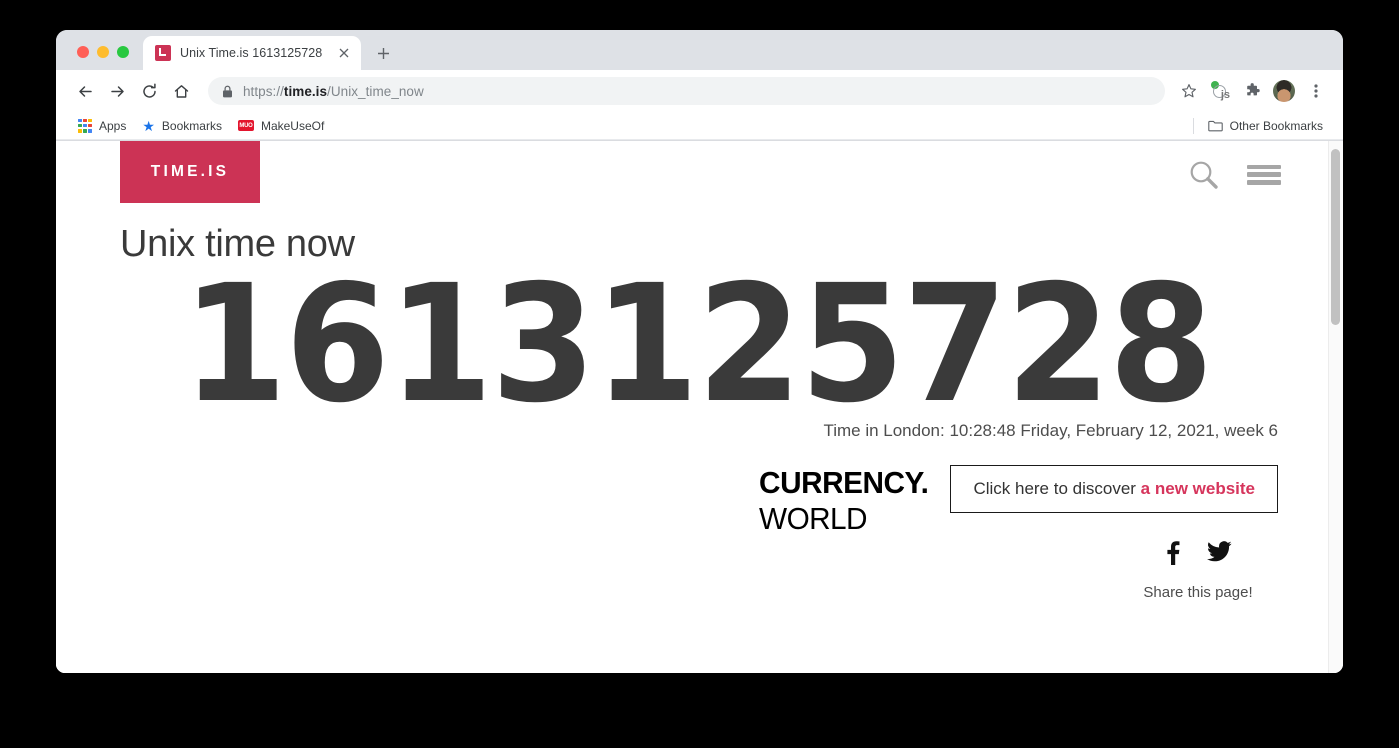 Image resolution: width=1399 pixels, height=748 pixels. What do you see at coordinates (227, 91) in the screenshot?
I see `lock-icon` at bounding box center [227, 91].